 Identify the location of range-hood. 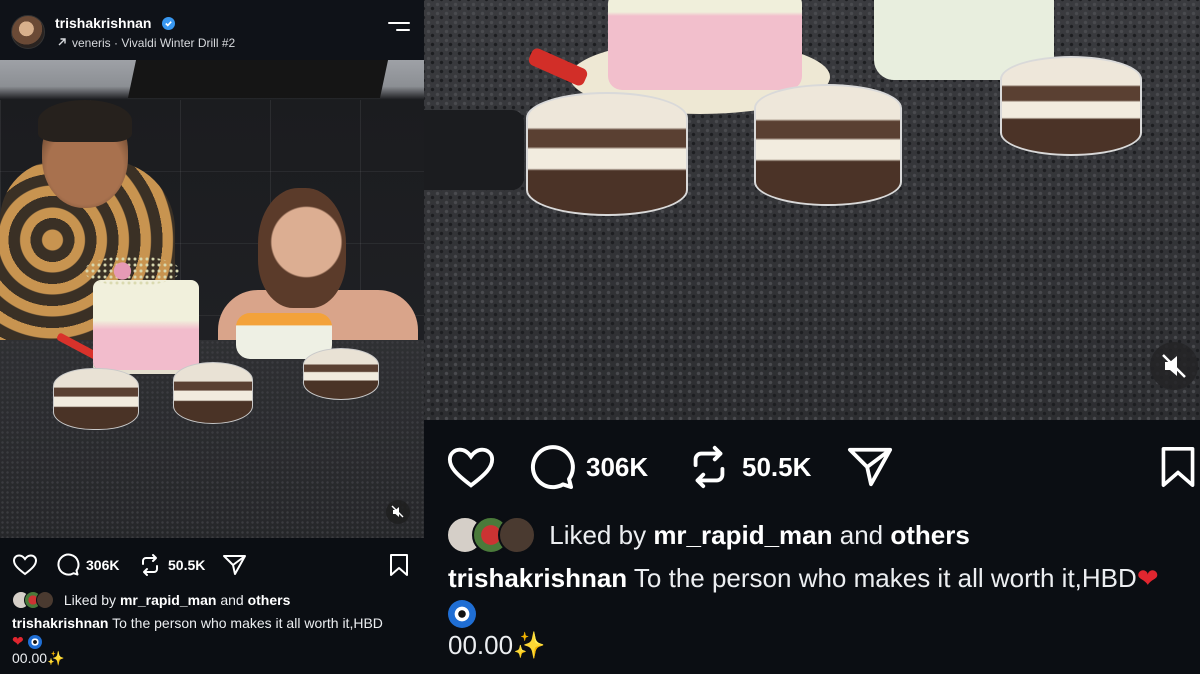
(258, 79).